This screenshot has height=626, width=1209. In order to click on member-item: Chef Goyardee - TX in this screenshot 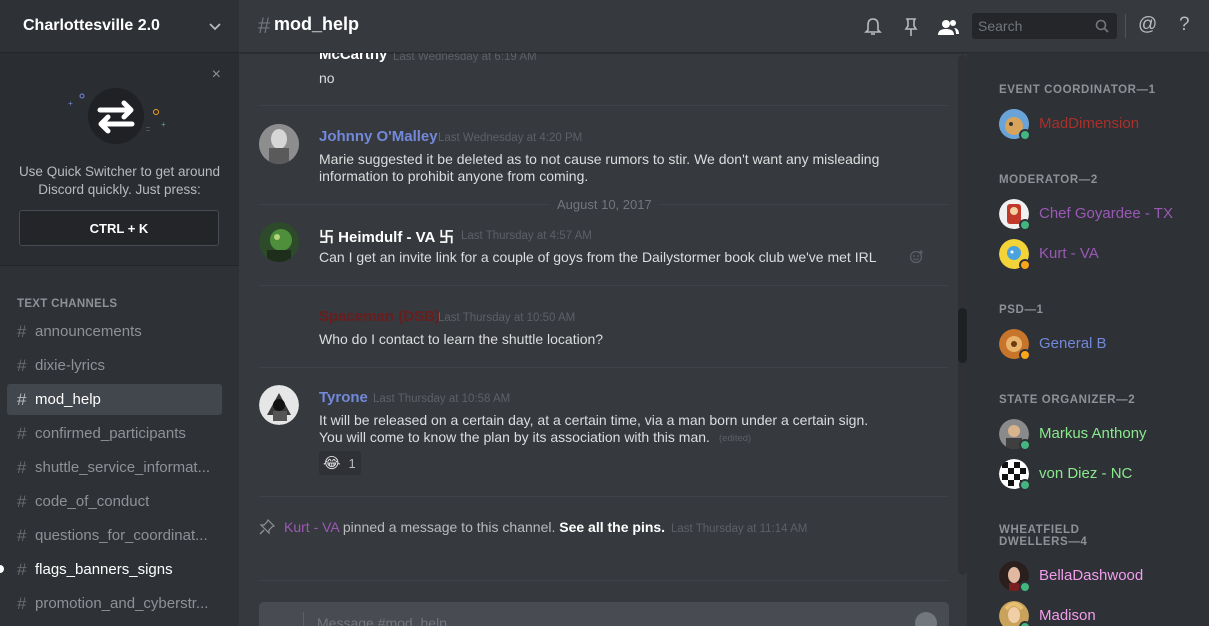, I will do `click(1099, 215)`.